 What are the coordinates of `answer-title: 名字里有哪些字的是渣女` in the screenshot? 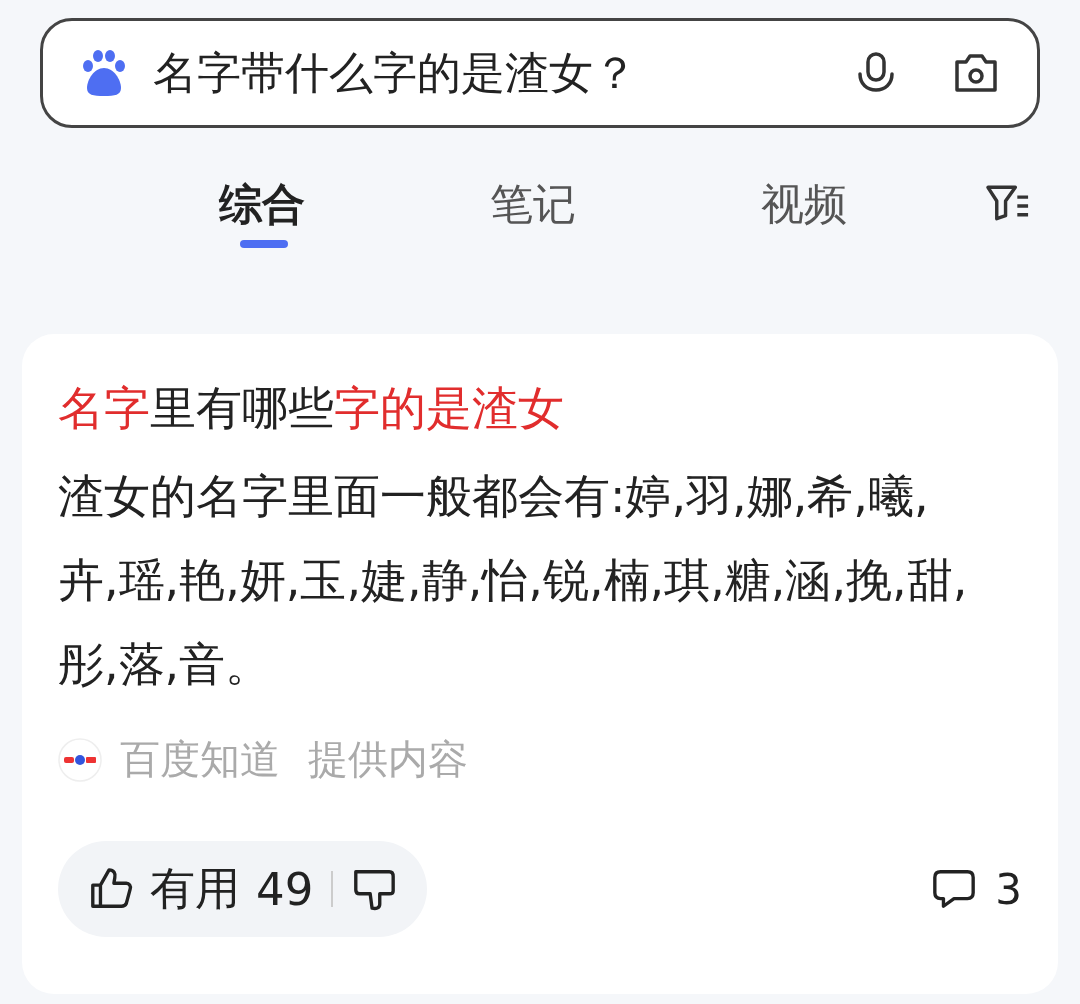 It's located at (540, 409).